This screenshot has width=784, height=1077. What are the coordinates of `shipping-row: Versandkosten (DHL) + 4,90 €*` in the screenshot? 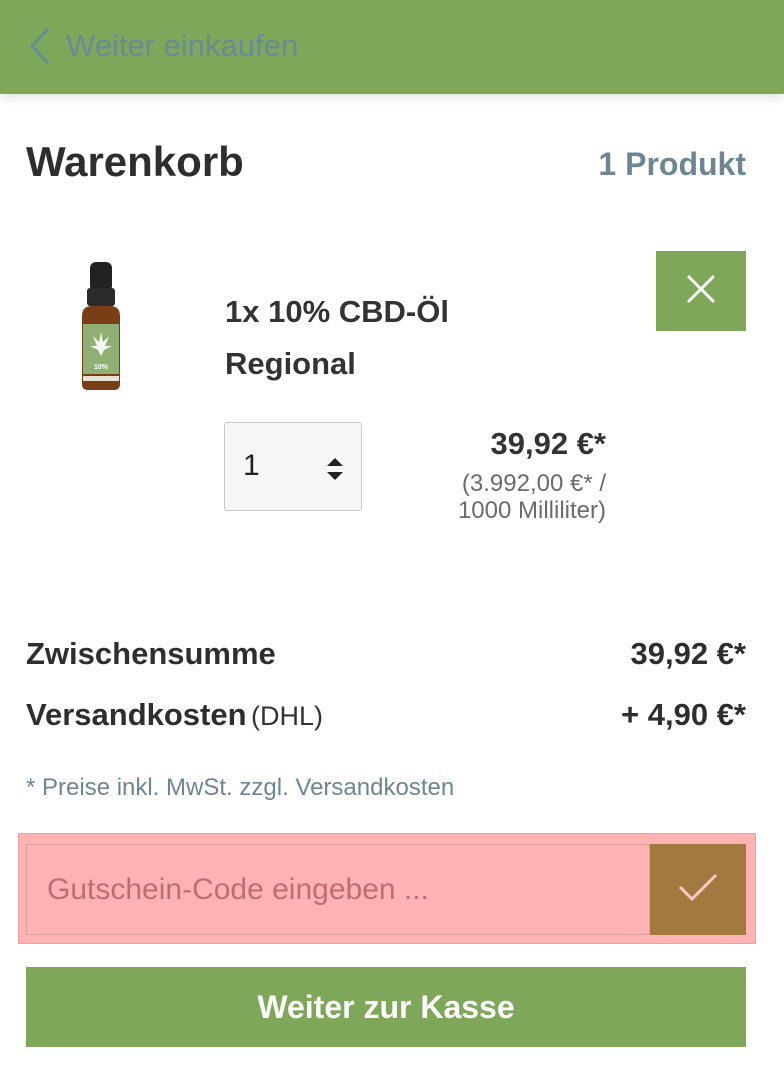 It's located at (386, 715).